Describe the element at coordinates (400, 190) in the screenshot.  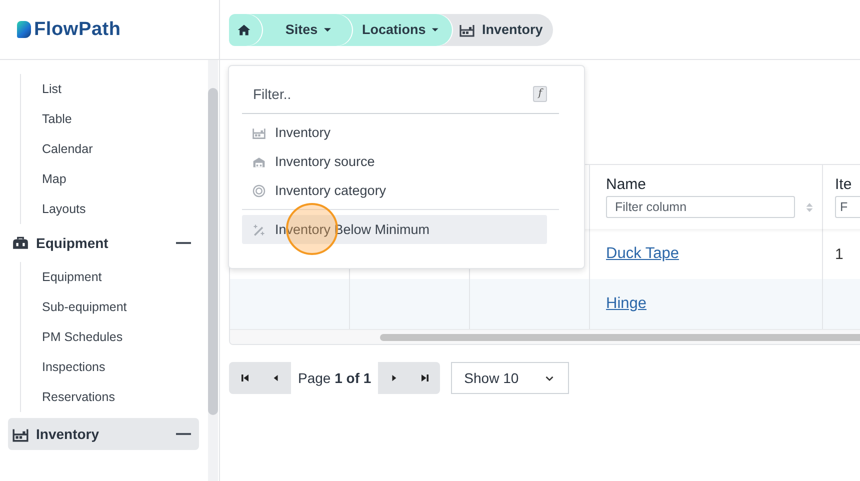
I see `menu-item: Inventory category` at that location.